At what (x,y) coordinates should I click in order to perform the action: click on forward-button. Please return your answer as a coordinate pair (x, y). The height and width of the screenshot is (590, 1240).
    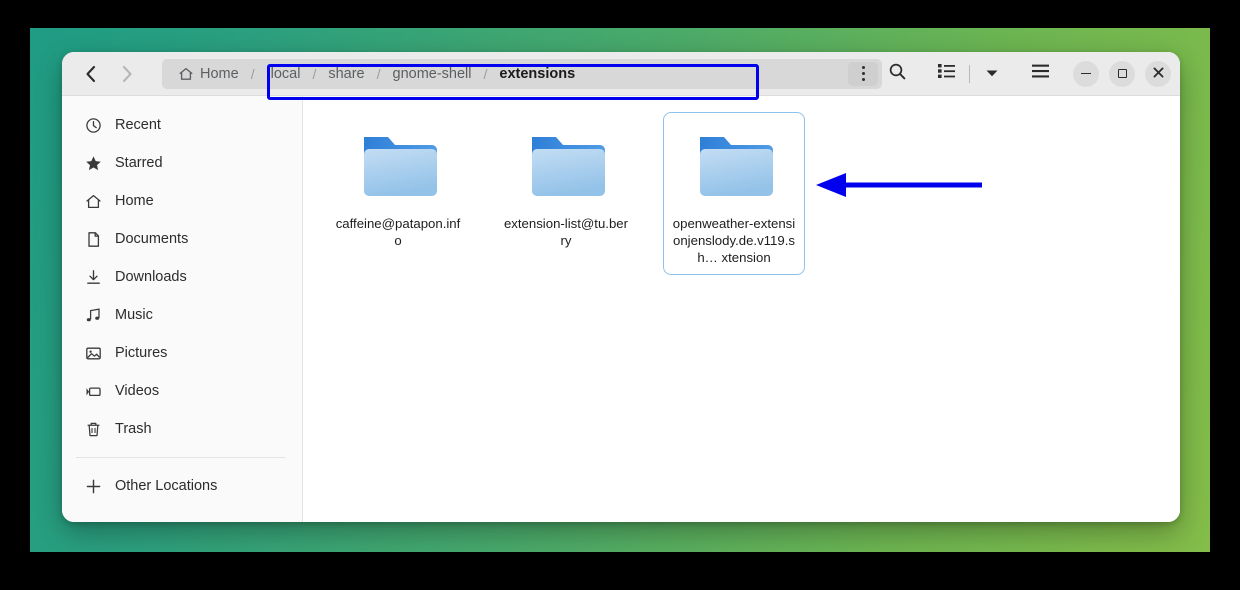
    Looking at the image, I should click on (127, 74).